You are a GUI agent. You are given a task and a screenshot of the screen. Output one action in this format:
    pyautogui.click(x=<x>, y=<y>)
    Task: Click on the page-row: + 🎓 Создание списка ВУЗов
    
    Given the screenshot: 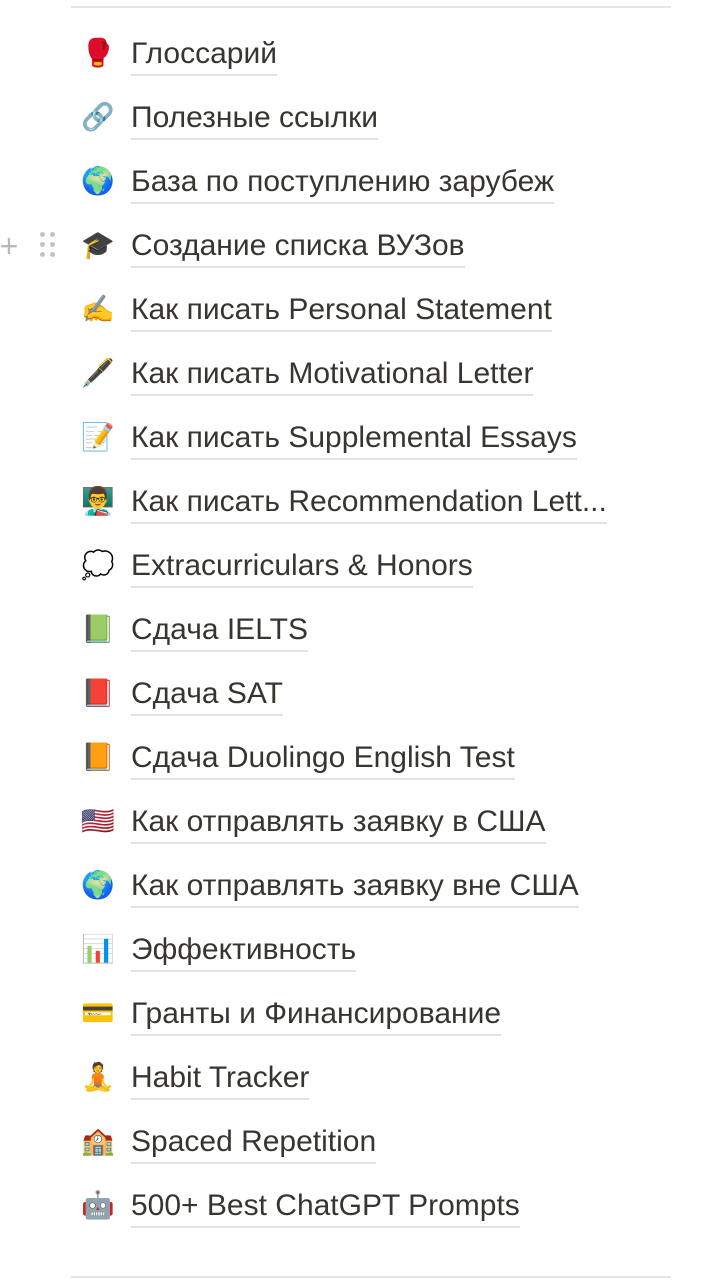 What is the action you would take?
    pyautogui.click(x=362, y=246)
    